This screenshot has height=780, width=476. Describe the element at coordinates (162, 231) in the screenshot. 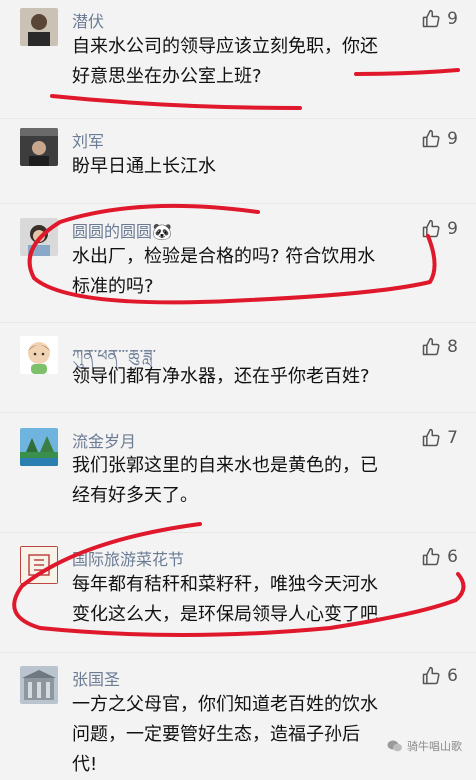

I see `panda-emoji: 🐼` at that location.